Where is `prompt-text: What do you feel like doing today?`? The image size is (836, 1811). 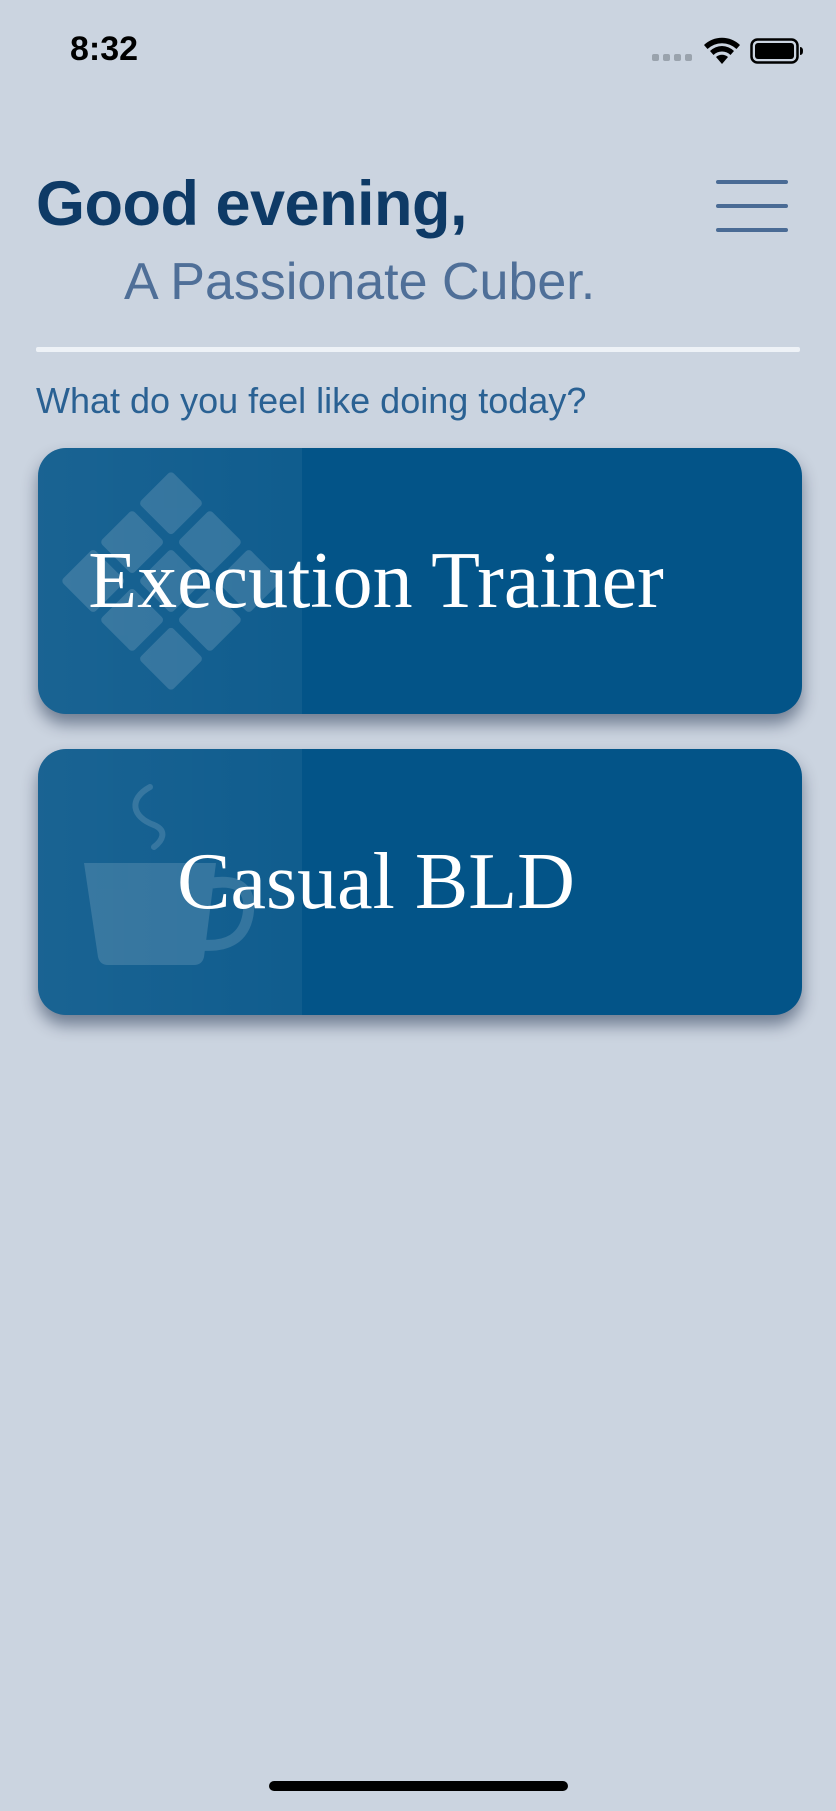
prompt-text: What do you feel like doing today? is located at coordinates (311, 400).